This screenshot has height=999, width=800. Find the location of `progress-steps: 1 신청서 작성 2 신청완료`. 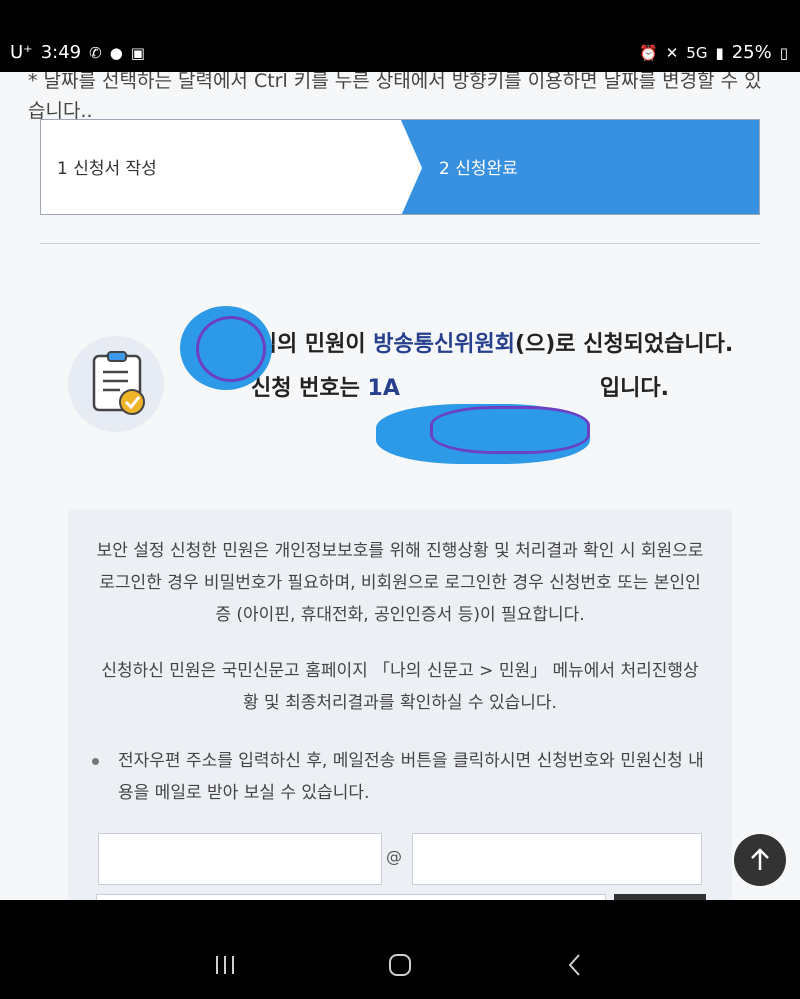

progress-steps: 1 신청서 작성 2 신청완료 is located at coordinates (400, 167).